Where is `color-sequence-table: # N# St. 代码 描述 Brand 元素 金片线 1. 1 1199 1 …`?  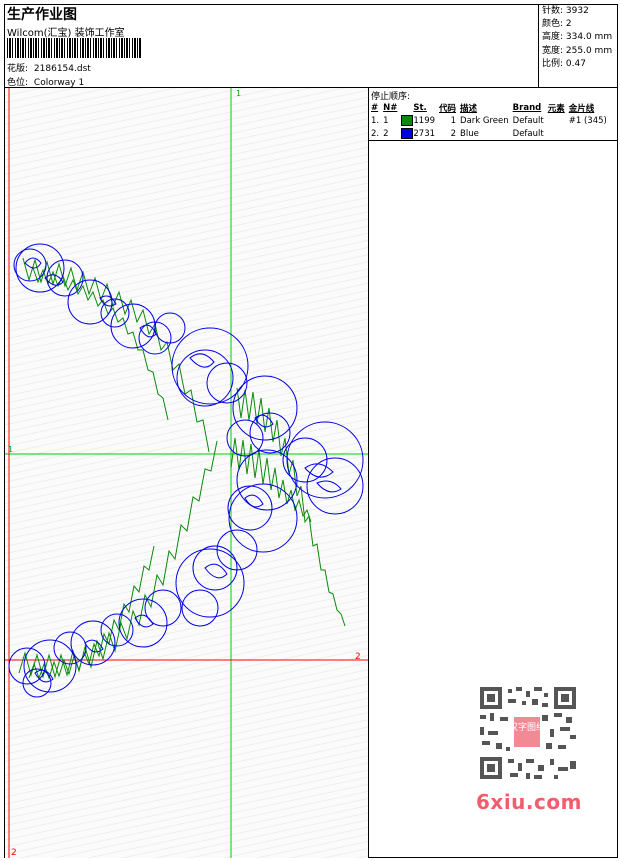
color-sequence-table: # N# St. 代码 描述 Brand 元素 金片线 1. 1 1199 1 … is located at coordinates (489, 120).